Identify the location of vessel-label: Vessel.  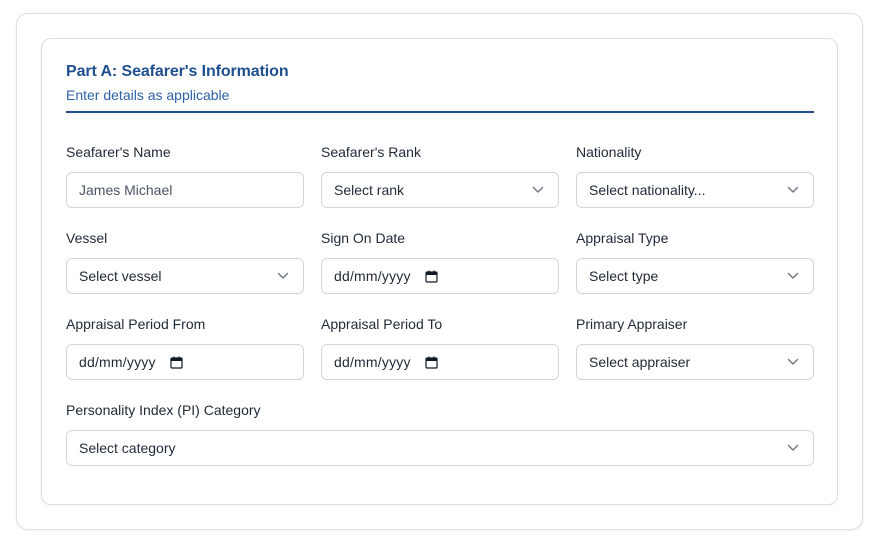
(87, 238).